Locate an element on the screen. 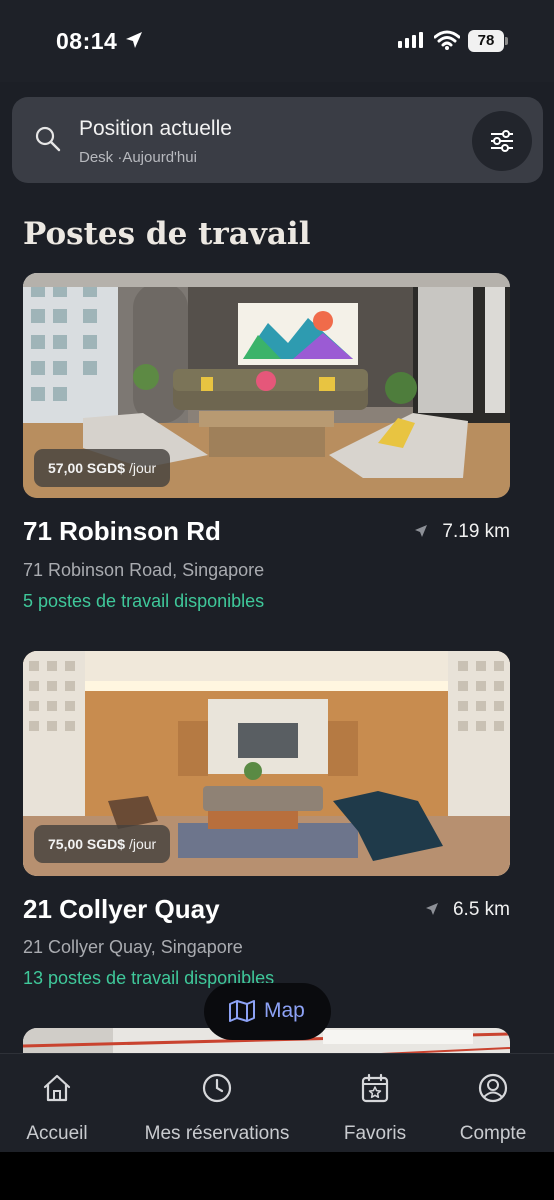 This screenshot has height=1200, width=554. battery-tip is located at coordinates (506, 41).